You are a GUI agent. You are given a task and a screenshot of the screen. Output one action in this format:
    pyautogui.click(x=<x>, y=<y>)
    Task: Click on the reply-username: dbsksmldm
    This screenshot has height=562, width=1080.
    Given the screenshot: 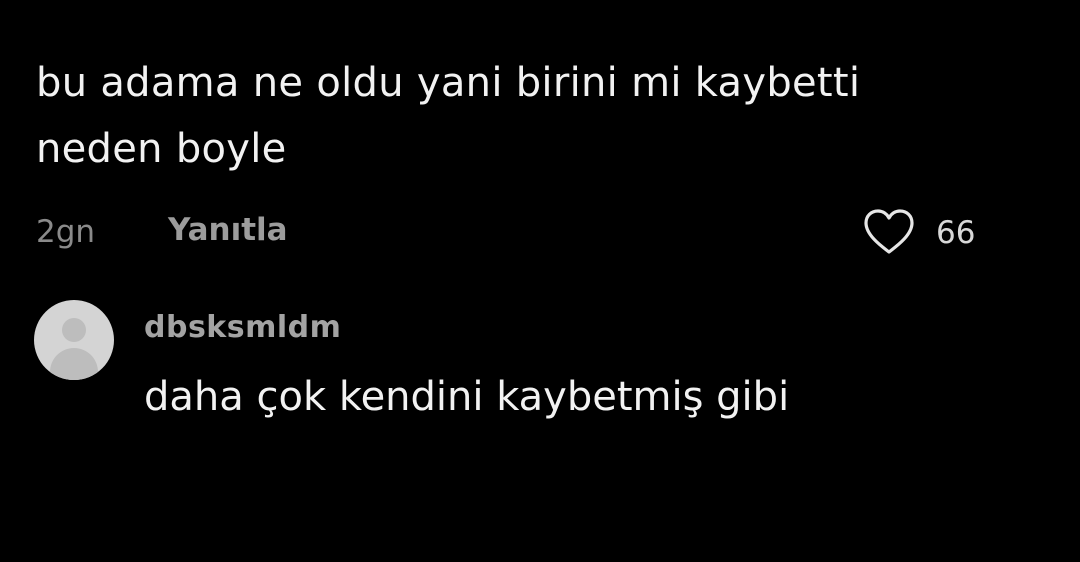 What is the action you would take?
    pyautogui.click(x=242, y=327)
    